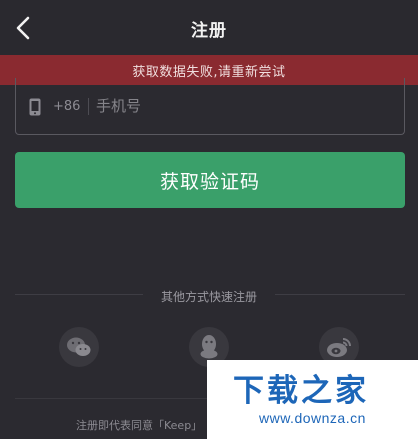 This screenshot has width=418, height=439. I want to click on error-message: 获取数据失败,请重新尝试, so click(209, 72).